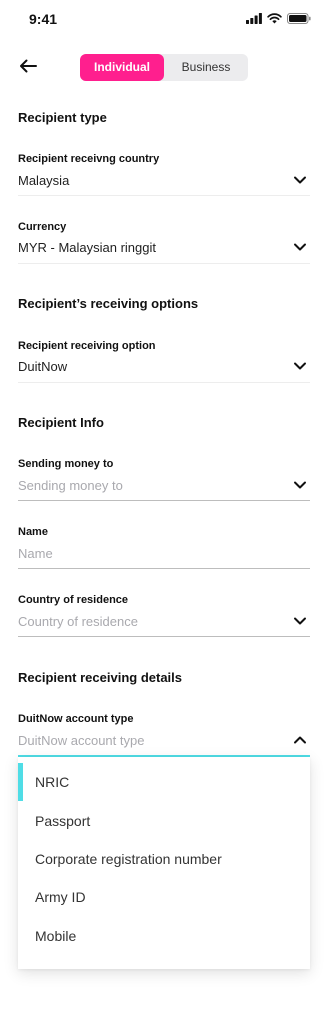 The height and width of the screenshot is (1024, 327). I want to click on arrow-left-icon, so click(28, 68).